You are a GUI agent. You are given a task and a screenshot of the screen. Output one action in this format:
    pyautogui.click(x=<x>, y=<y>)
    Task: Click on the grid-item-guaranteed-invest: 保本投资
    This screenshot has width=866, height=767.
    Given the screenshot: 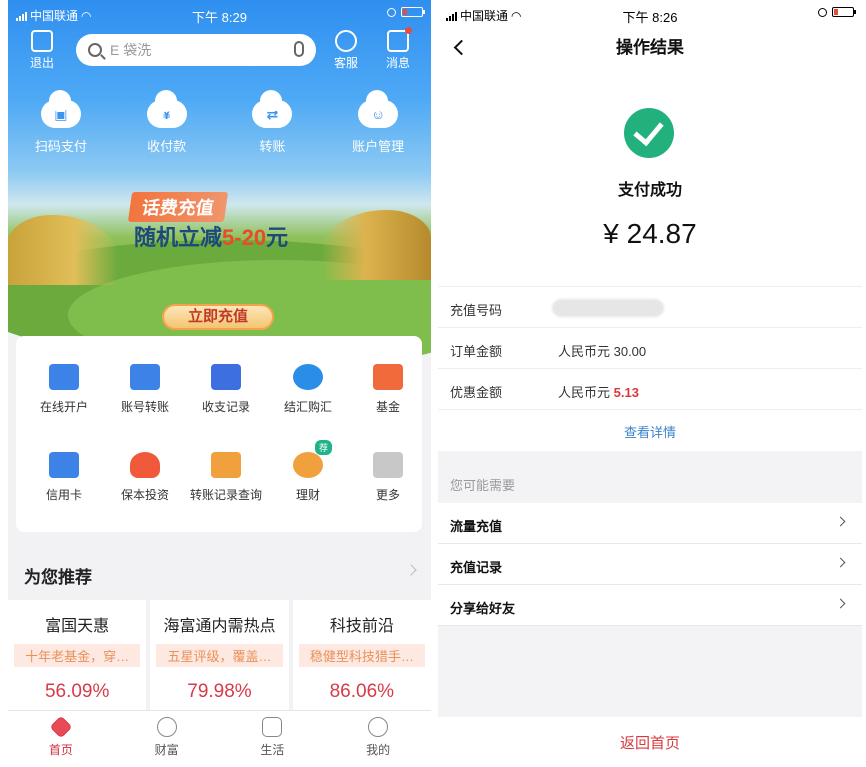 What is the action you would take?
    pyautogui.click(x=145, y=477)
    